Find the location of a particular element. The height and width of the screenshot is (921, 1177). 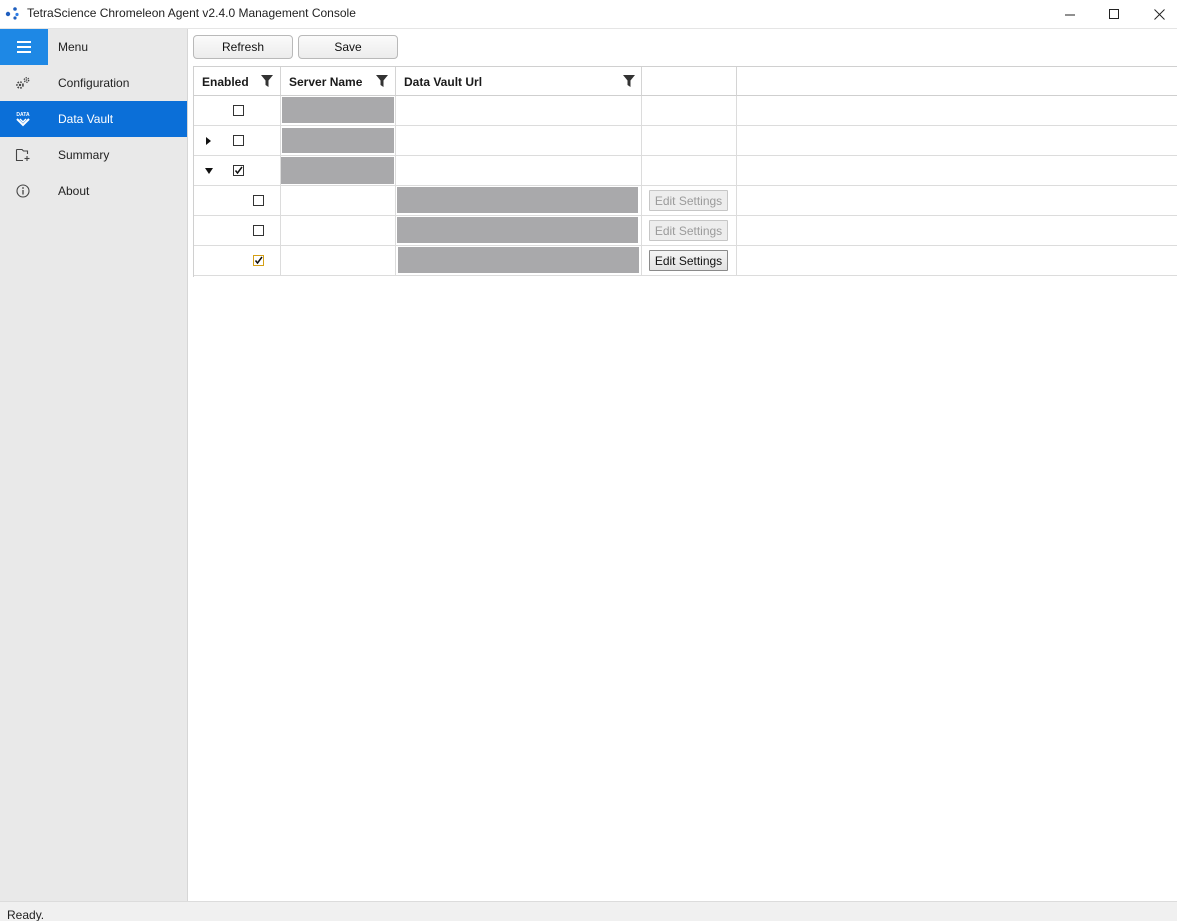

hamburger-icon is located at coordinates (24, 47).